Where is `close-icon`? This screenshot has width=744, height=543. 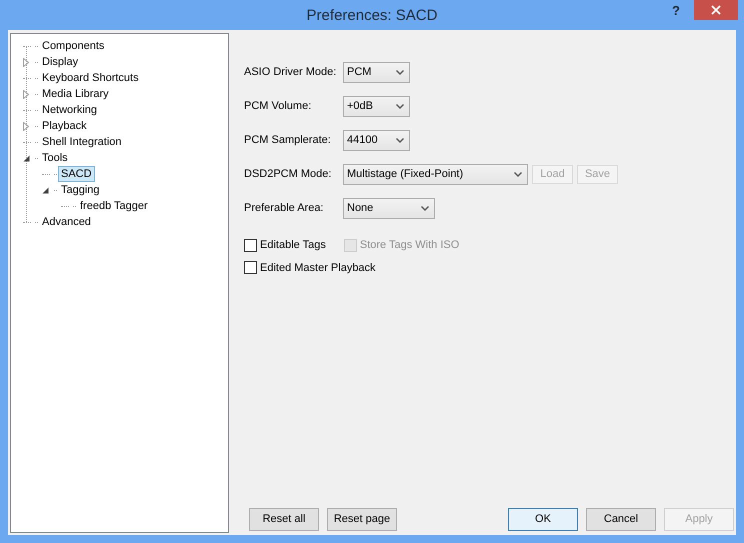
close-icon is located at coordinates (716, 10).